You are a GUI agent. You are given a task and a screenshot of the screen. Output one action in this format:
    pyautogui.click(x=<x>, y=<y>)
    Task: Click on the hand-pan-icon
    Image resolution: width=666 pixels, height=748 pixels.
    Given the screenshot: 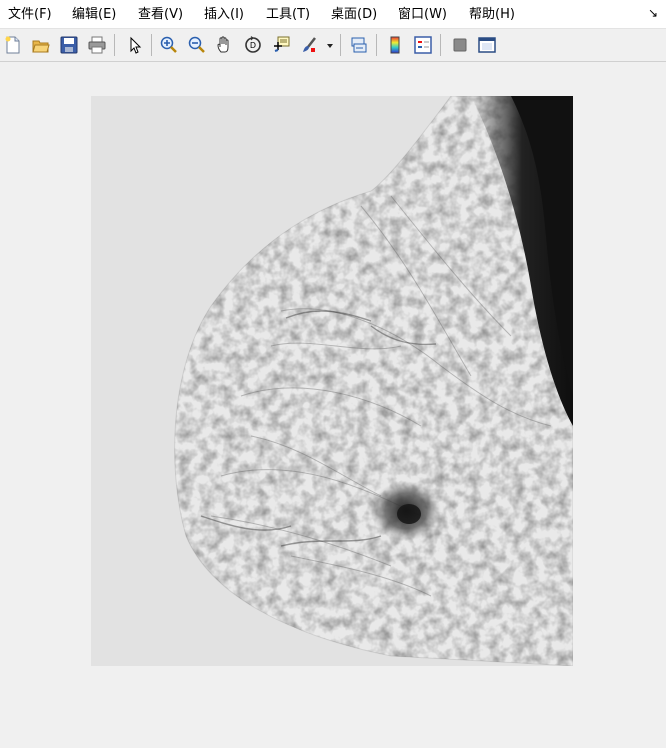 What is the action you would take?
    pyautogui.click(x=225, y=45)
    